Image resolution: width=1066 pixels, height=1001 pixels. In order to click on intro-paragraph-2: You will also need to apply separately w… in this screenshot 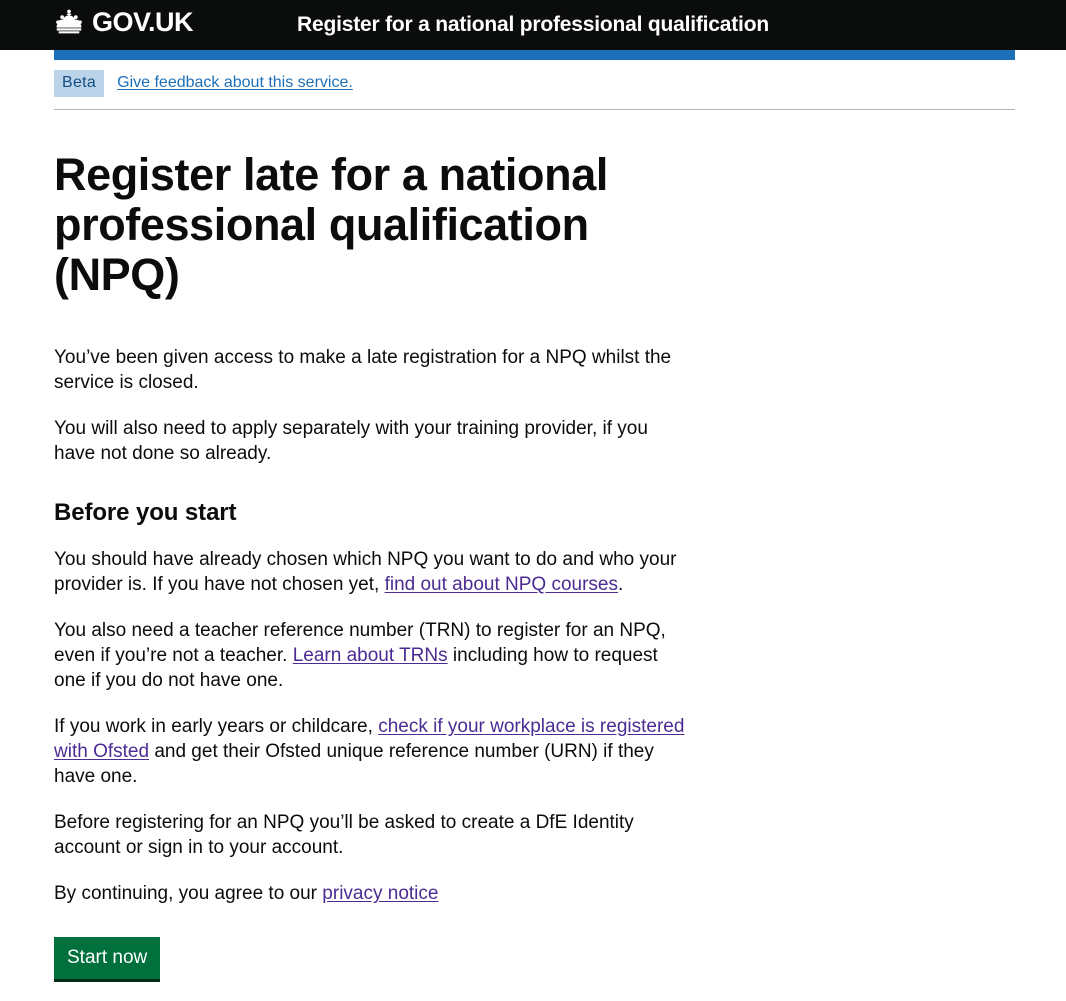, I will do `click(351, 441)`.